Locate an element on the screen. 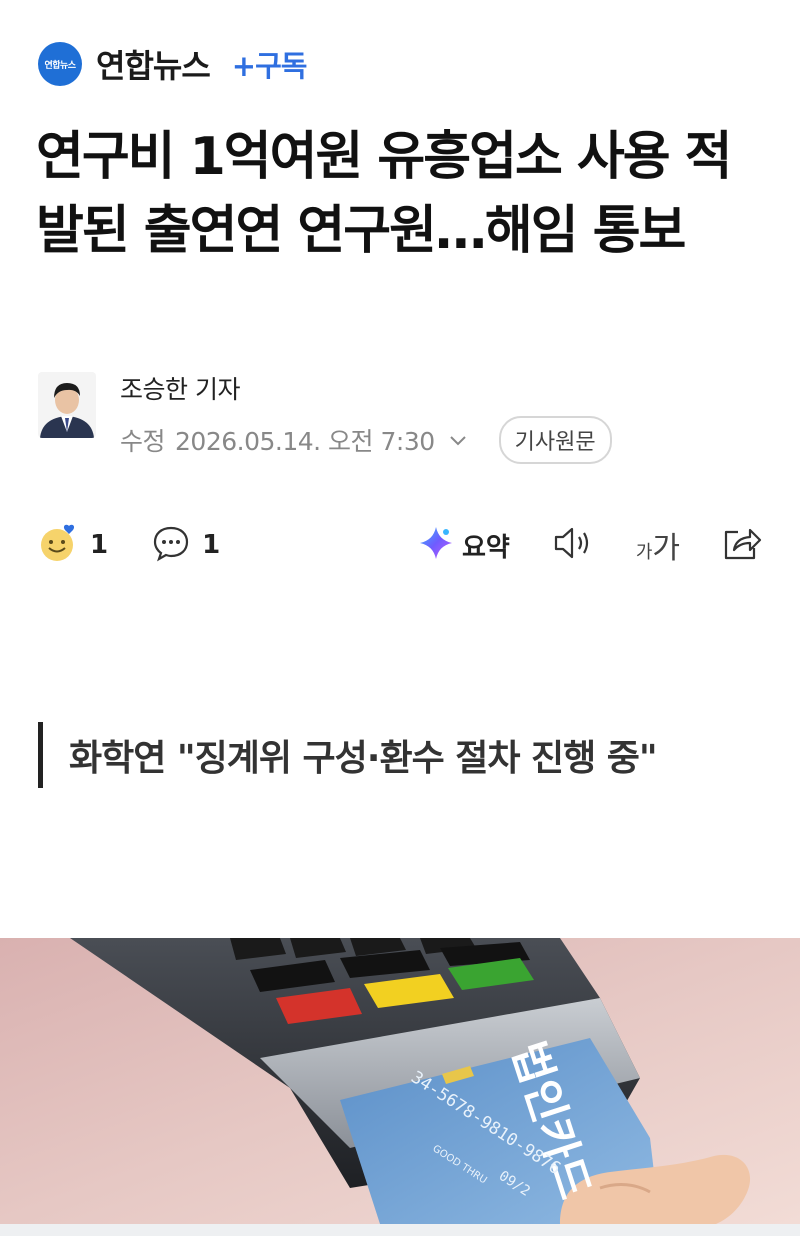 The width and height of the screenshot is (800, 1236). byline: 조승한 기자 수정 2026.05.14. 오전 7:30 기사원문 is located at coordinates (325, 418).